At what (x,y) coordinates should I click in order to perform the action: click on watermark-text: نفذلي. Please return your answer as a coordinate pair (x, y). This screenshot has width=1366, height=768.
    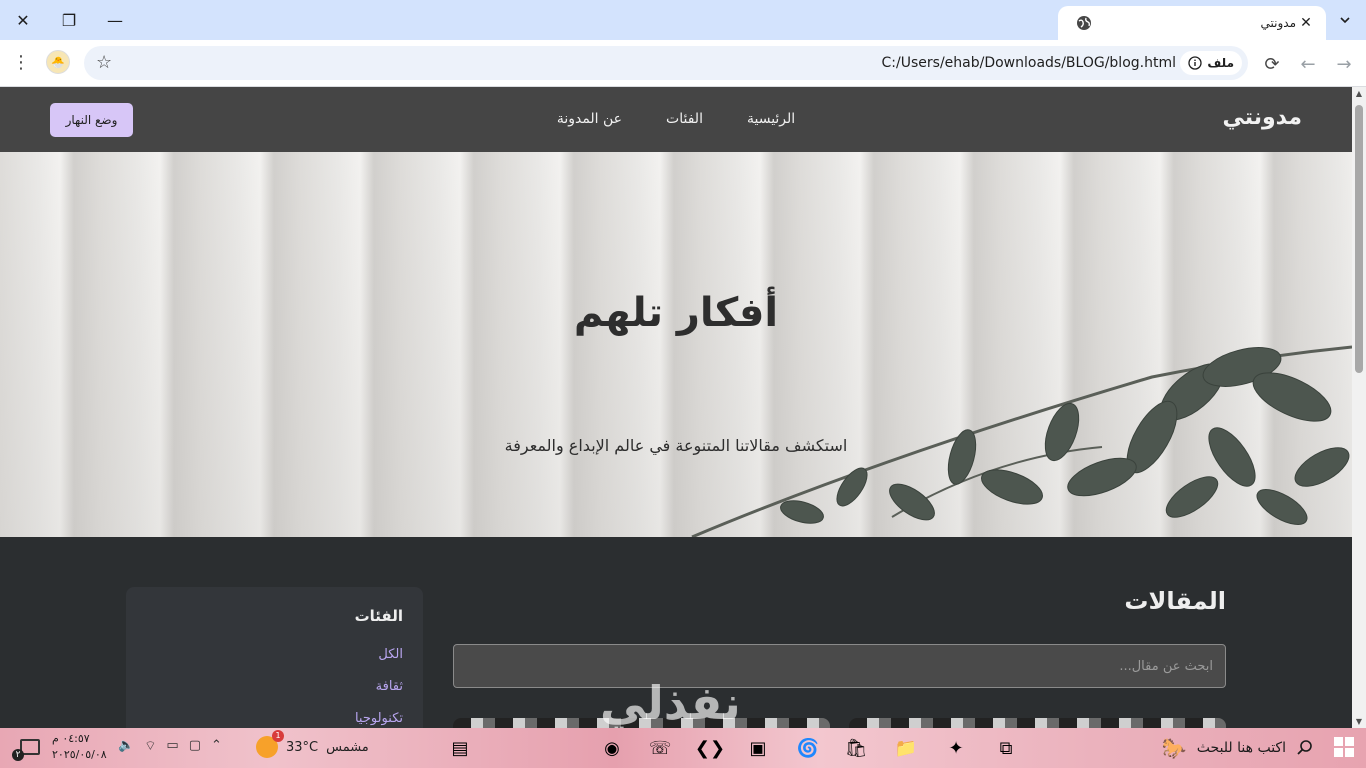
    Looking at the image, I should click on (670, 703).